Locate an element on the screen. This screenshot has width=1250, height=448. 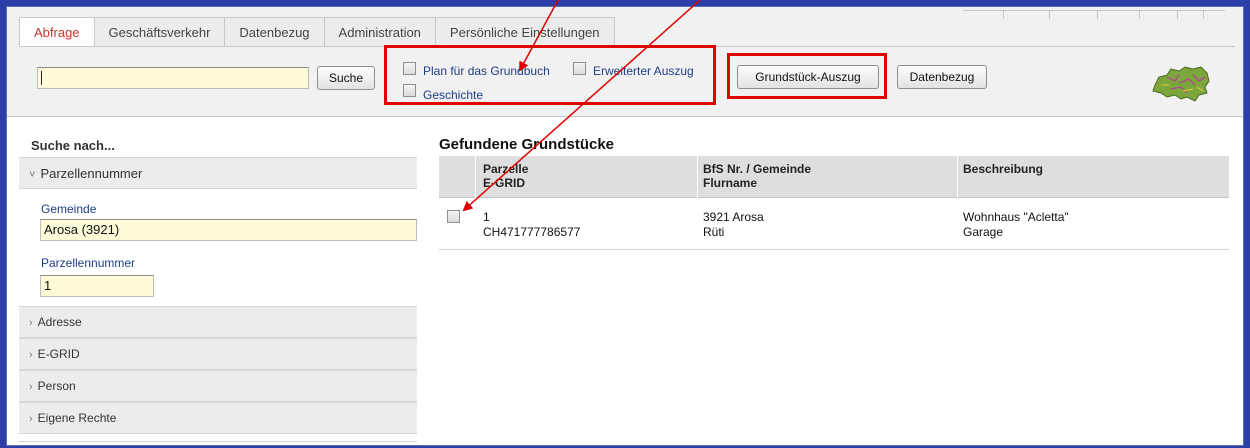
tab-strip-overflow is located at coordinates (1094, 14).